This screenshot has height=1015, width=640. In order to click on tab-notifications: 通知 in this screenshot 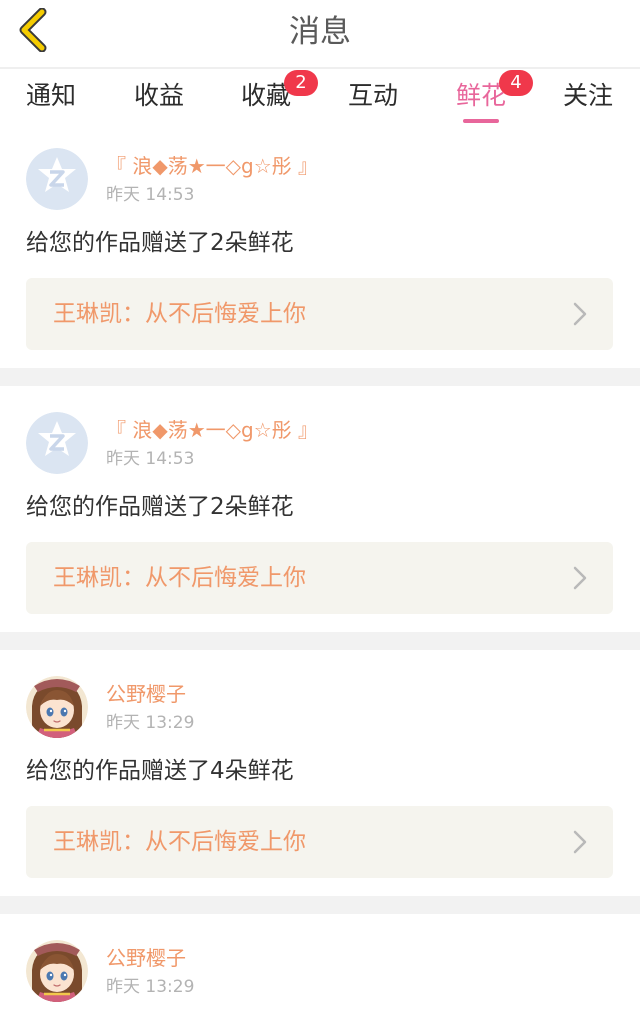, I will do `click(51, 96)`.